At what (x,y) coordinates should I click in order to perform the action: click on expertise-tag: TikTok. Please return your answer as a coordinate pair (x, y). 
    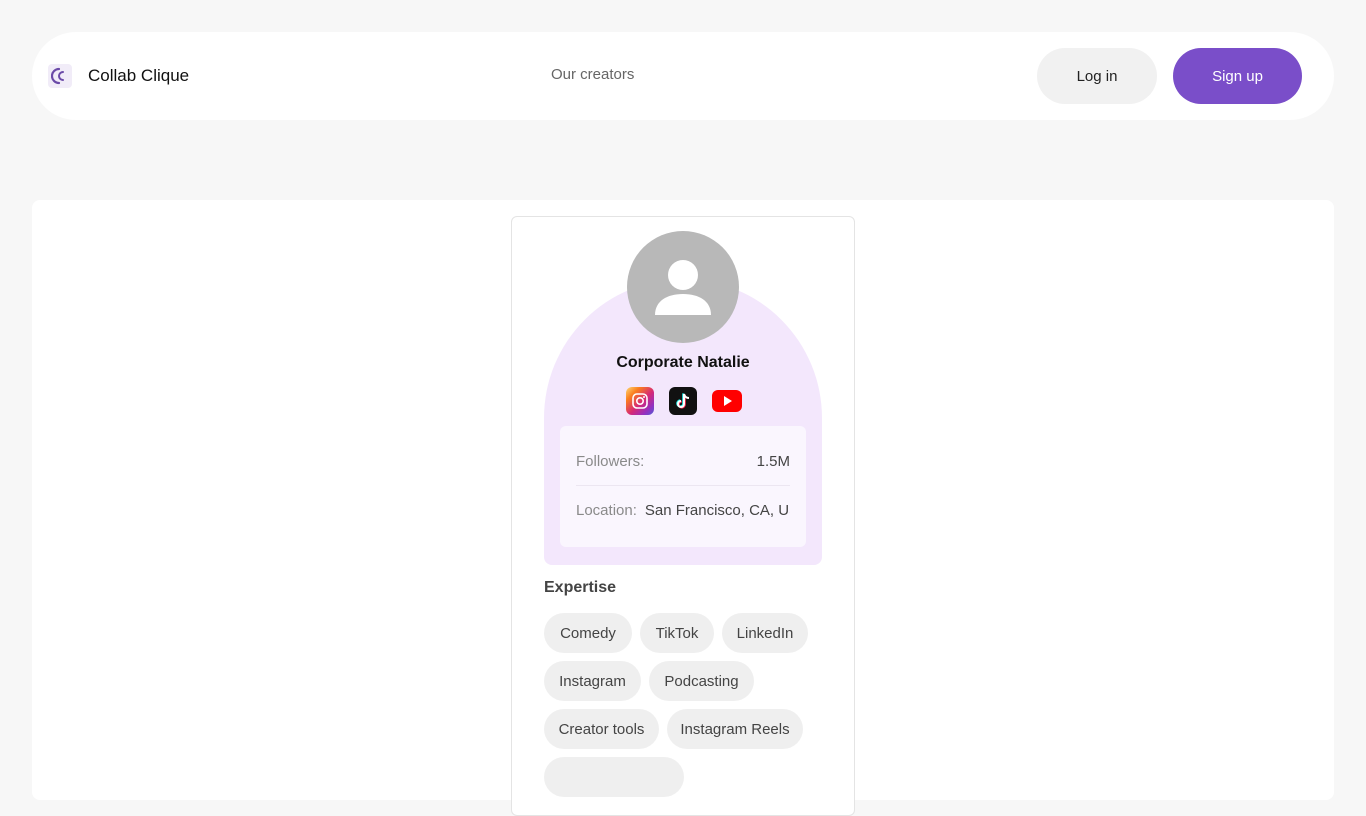
    Looking at the image, I should click on (677, 633).